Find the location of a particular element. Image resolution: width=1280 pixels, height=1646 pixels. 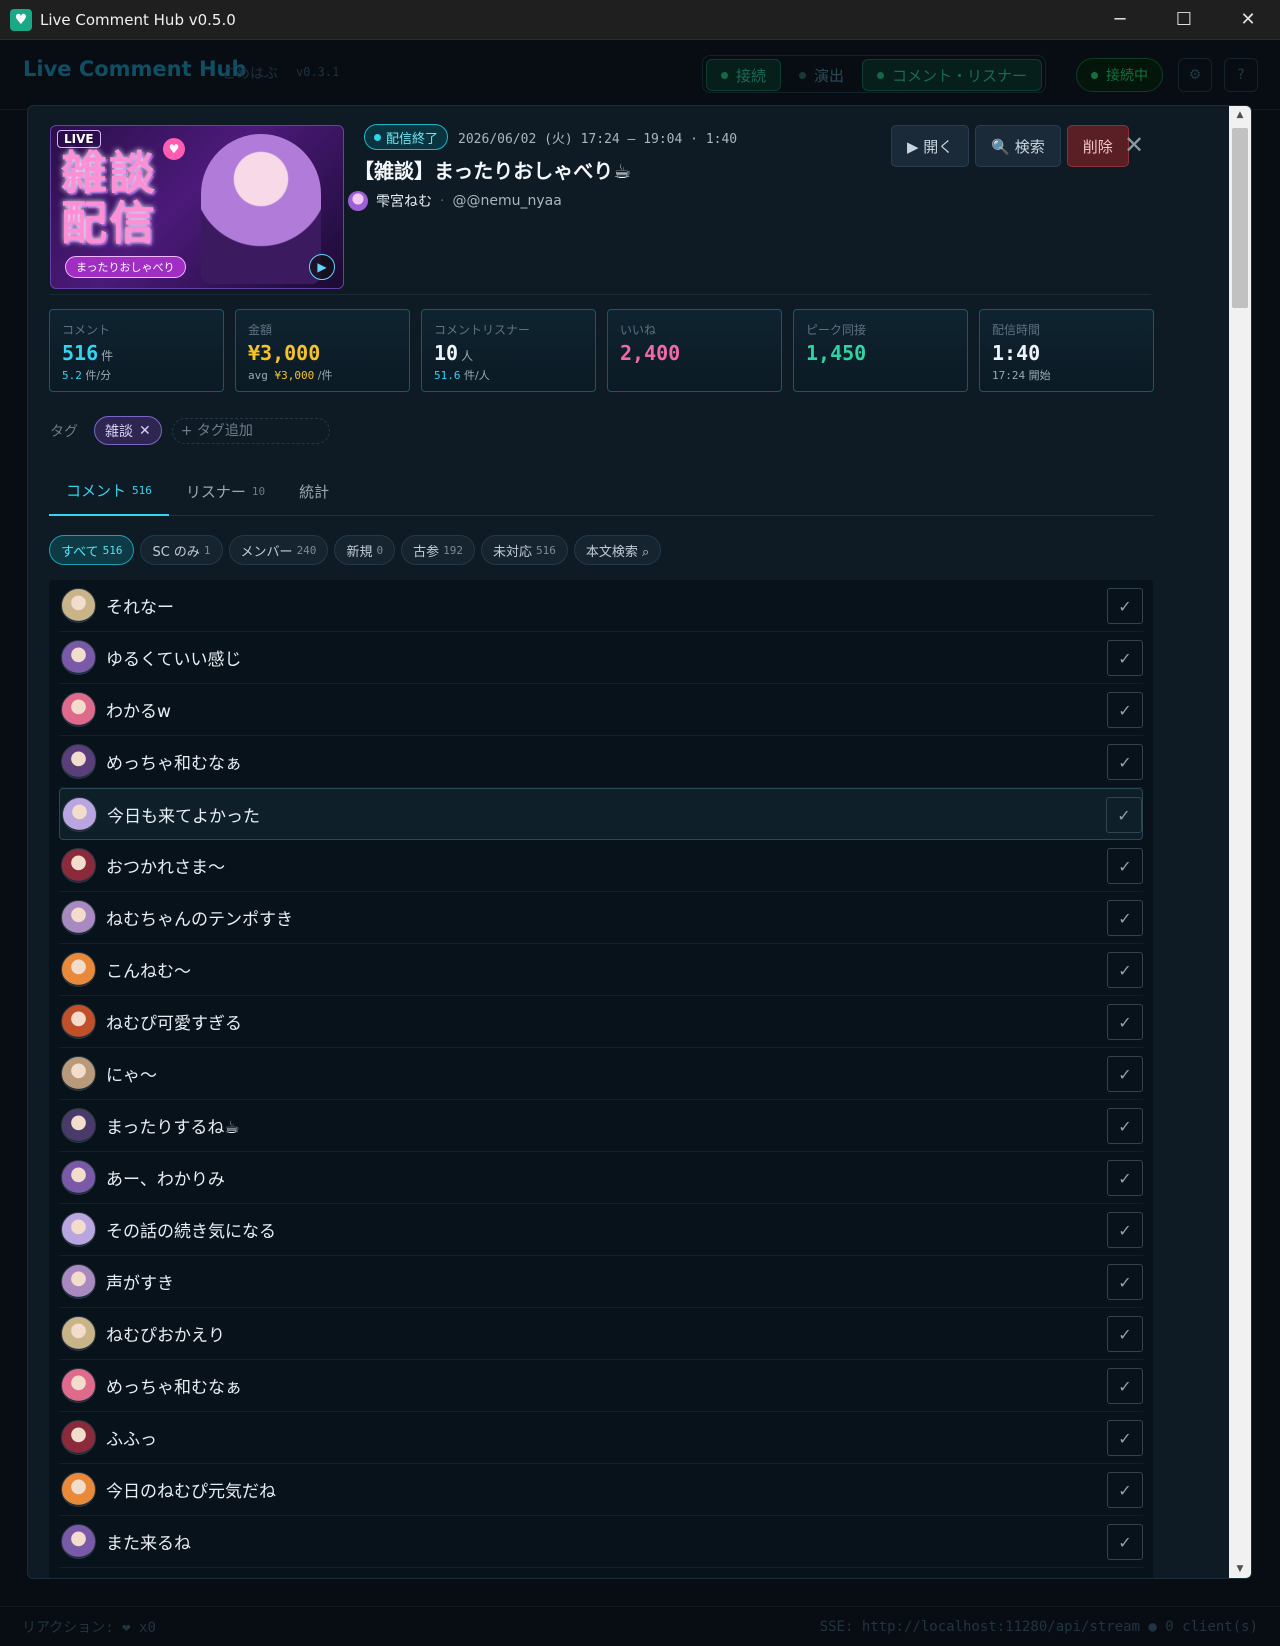

tags-row: タグ 雑談 ✕ is located at coordinates (190, 430).